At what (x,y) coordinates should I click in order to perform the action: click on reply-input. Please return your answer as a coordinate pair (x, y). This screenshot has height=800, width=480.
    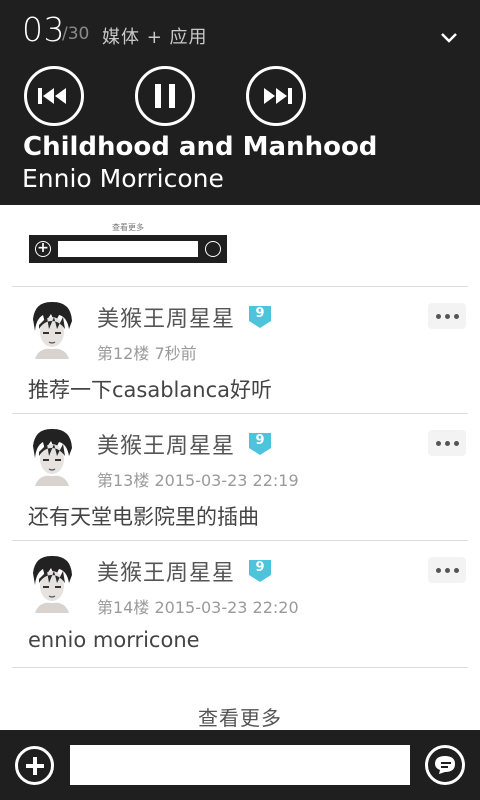
    Looking at the image, I should click on (240, 765).